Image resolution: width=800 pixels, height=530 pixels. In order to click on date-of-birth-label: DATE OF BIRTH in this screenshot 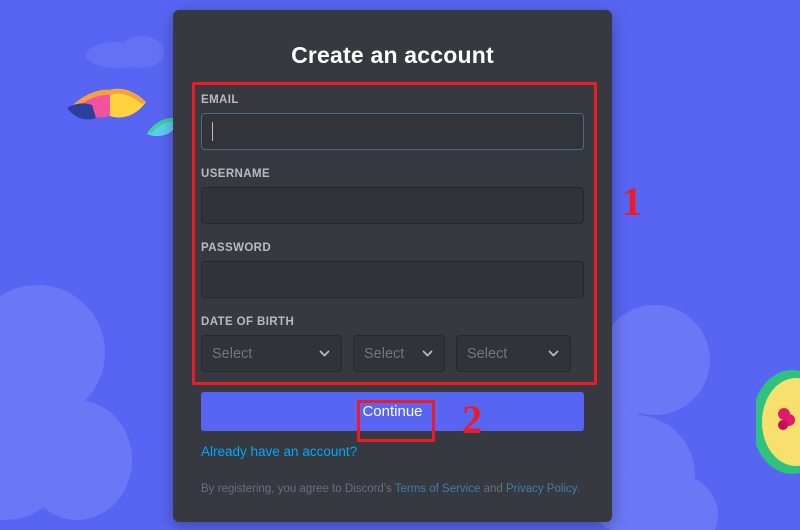, I will do `click(248, 322)`.